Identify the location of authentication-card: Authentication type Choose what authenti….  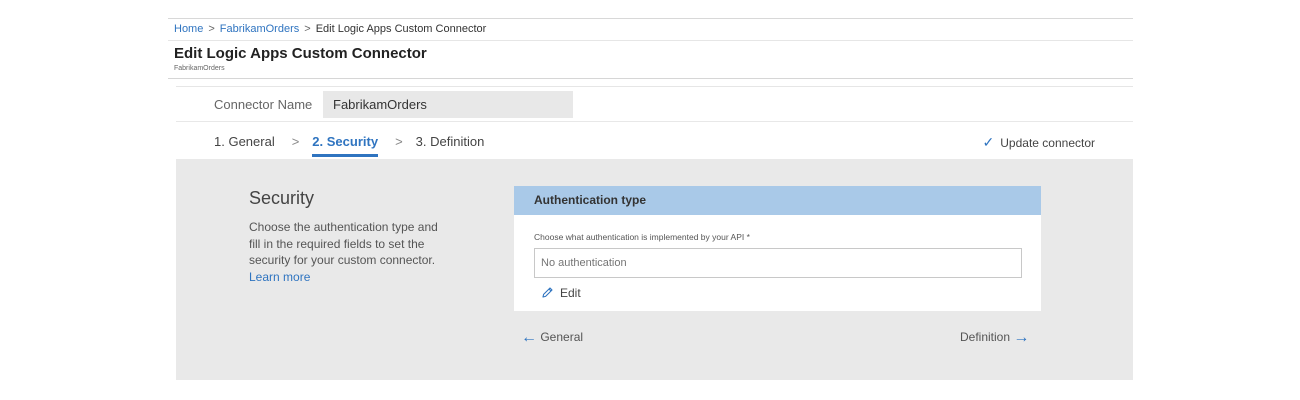
(777, 248).